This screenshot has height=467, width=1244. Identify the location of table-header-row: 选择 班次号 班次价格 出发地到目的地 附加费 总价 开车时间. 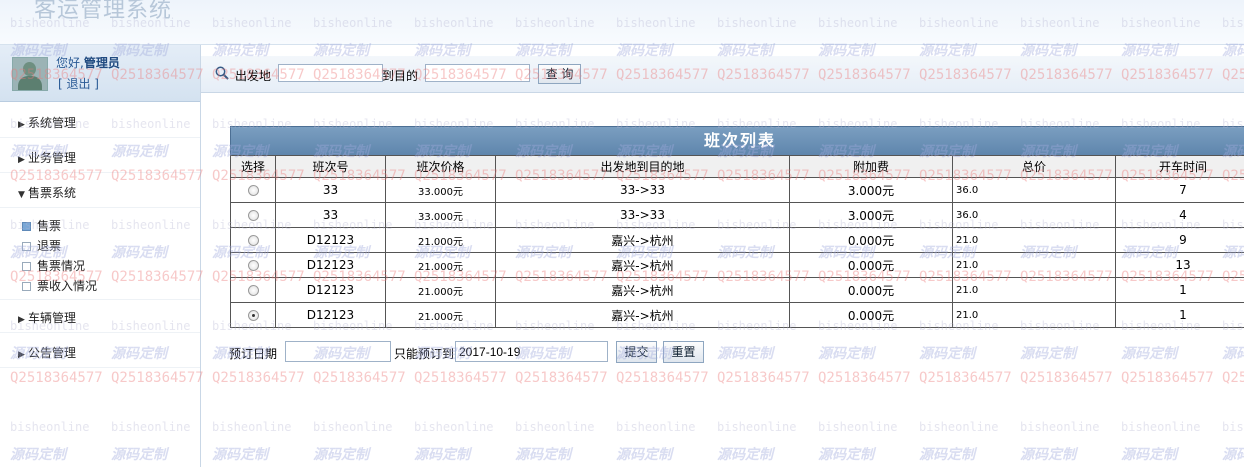
(737, 166).